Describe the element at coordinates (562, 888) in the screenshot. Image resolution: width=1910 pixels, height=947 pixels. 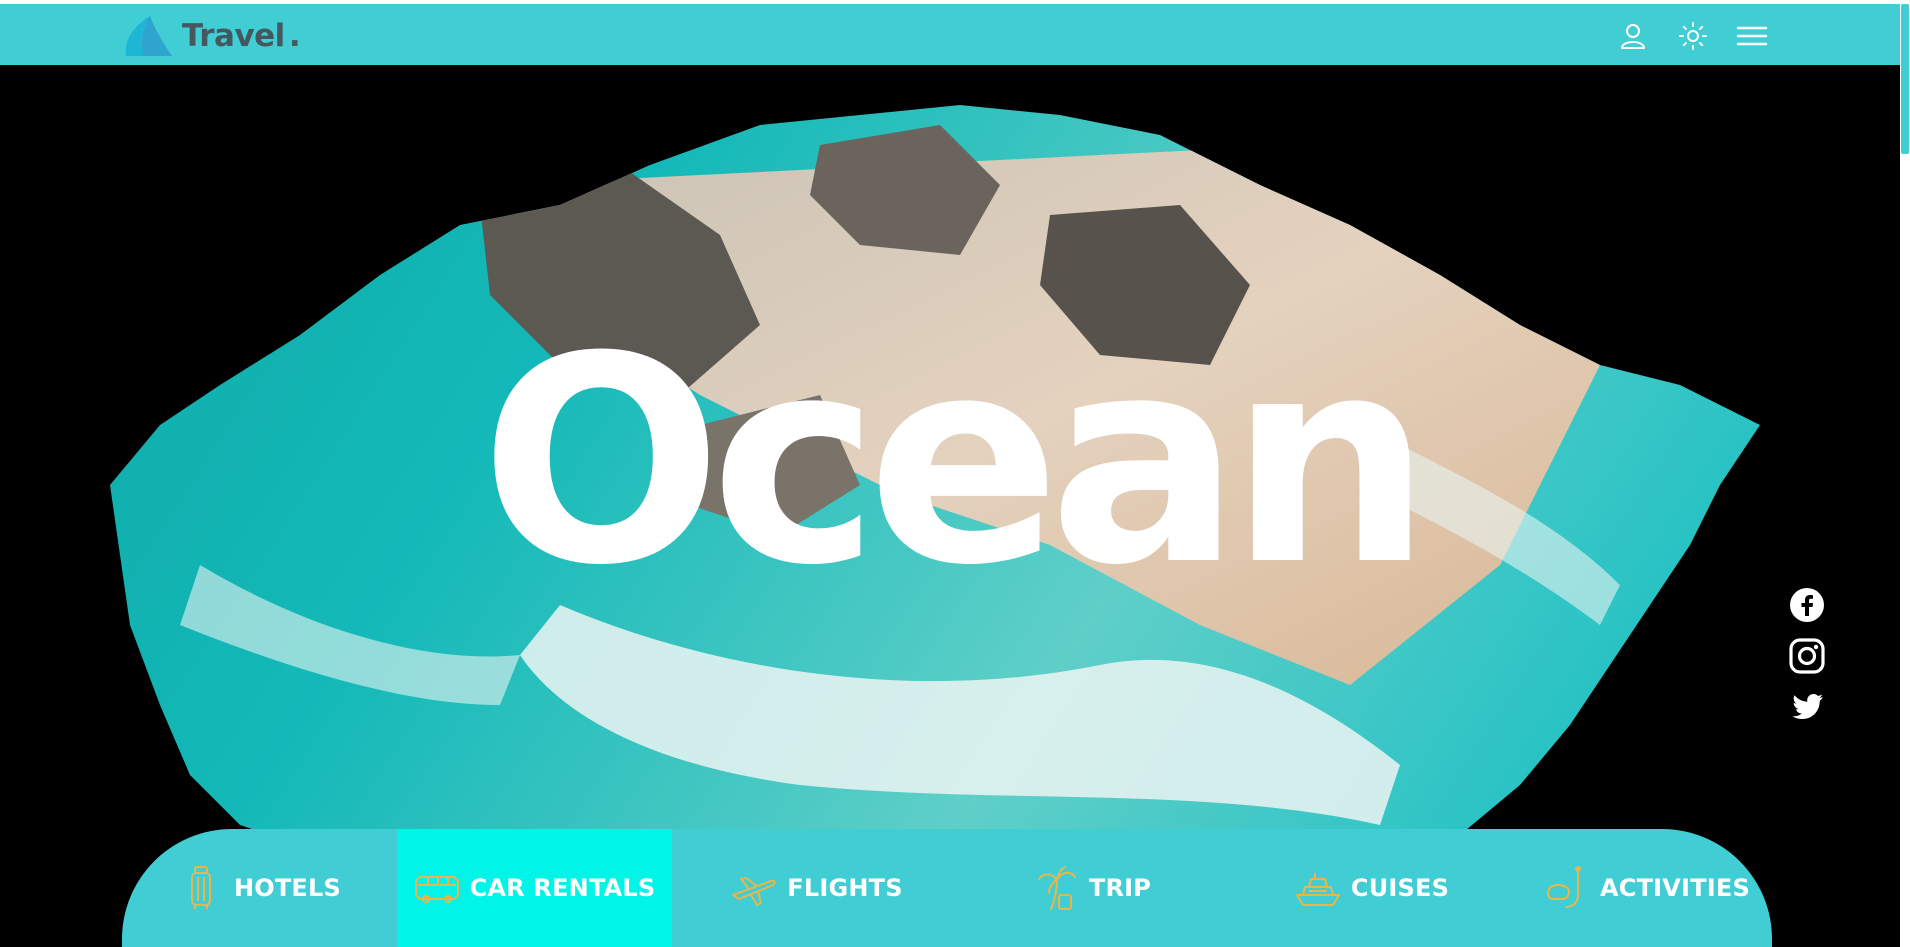
I see `nav-label: CAR RENTALS` at that location.